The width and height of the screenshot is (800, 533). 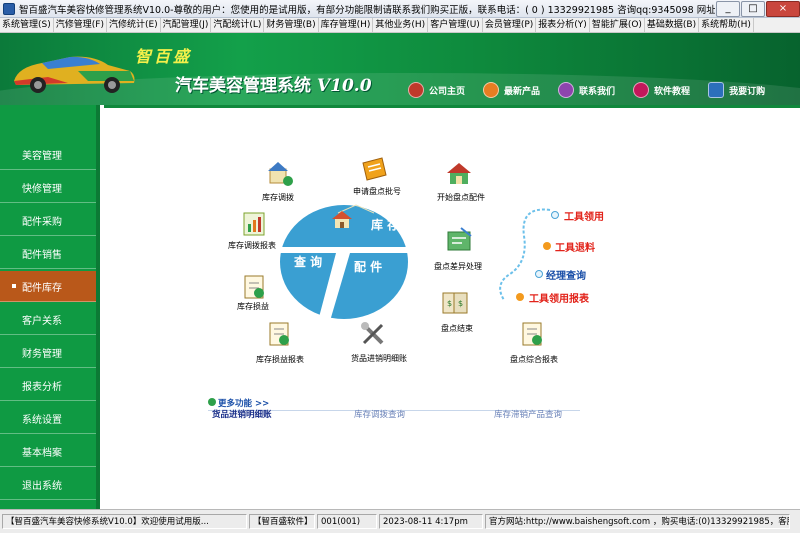 I want to click on sidebar-item-reports: 报表分析, so click(x=48, y=385).